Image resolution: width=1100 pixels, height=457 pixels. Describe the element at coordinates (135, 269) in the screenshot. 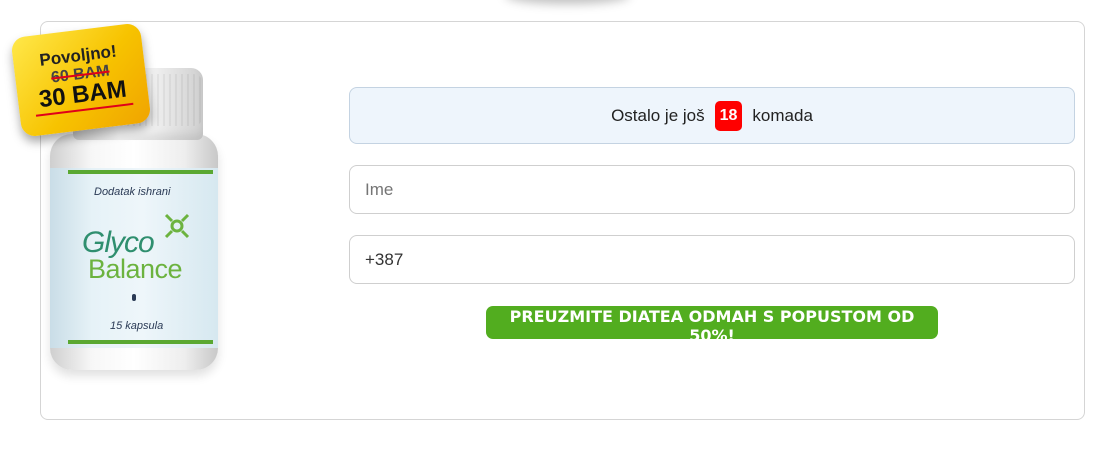

I see `brand-name-line2: Balance` at that location.